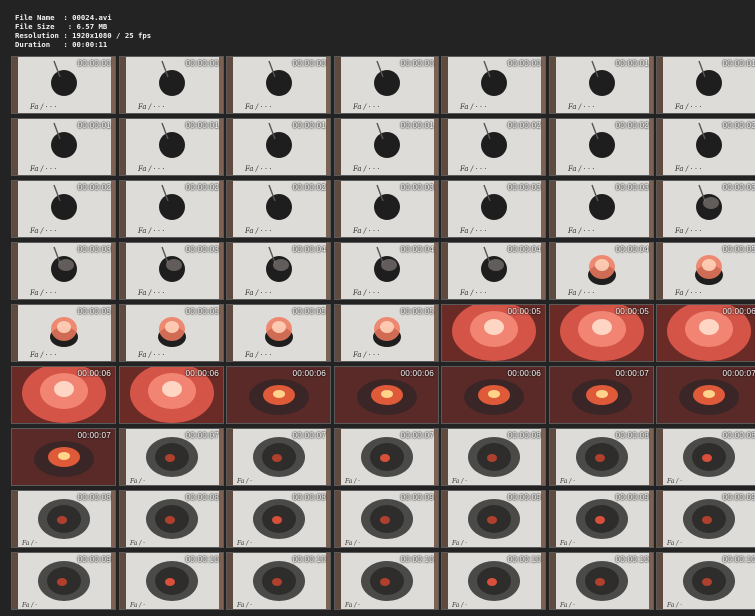  What do you see at coordinates (309, 249) in the screenshot?
I see `frame-timestamp: 00:00:04` at bounding box center [309, 249].